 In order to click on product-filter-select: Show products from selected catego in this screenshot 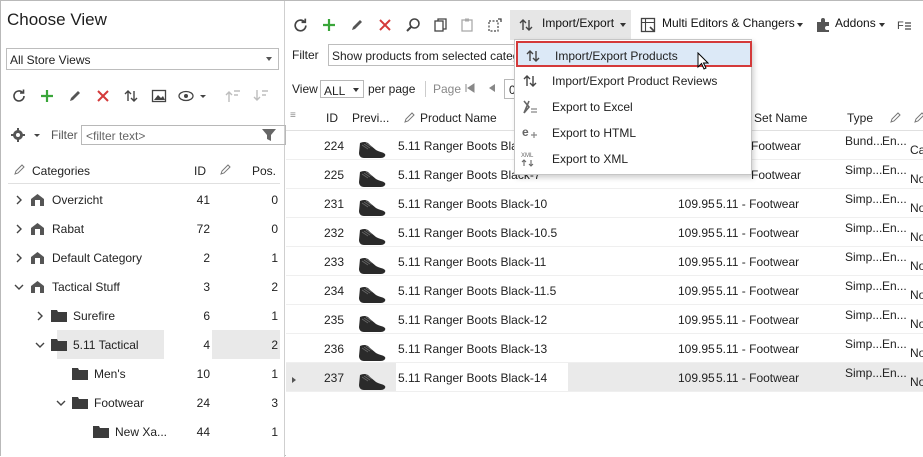, I will do `click(428, 55)`.